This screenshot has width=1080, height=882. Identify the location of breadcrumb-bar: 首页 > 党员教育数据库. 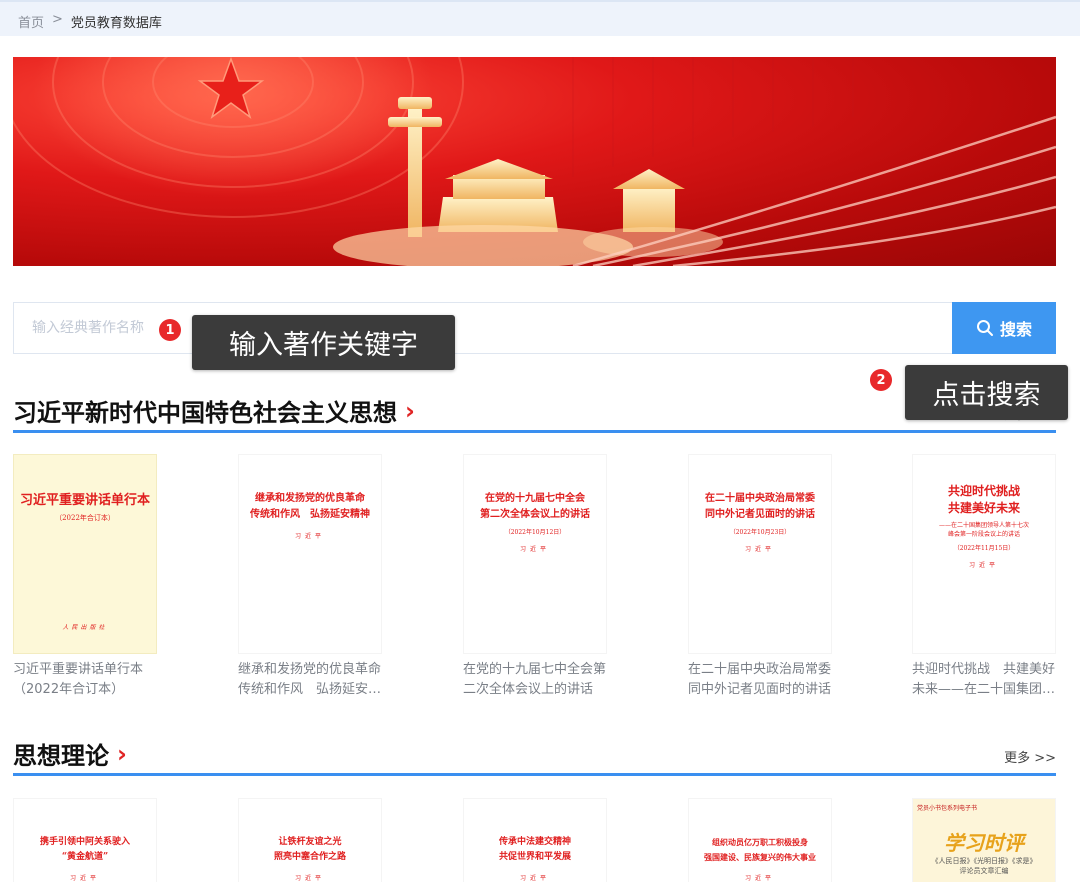
(540, 18).